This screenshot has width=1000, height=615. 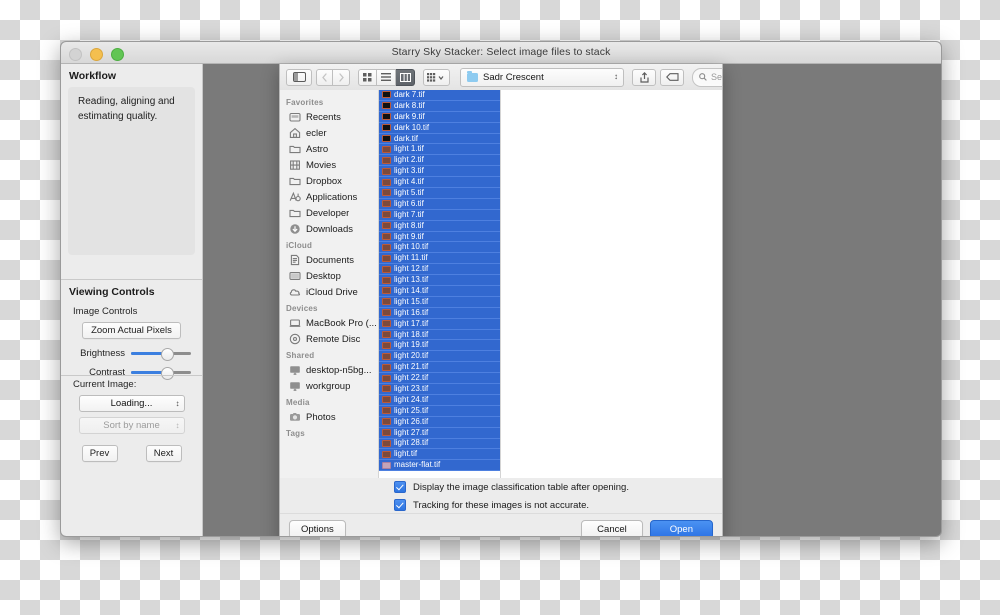 What do you see at coordinates (329, 133) in the screenshot?
I see `sidebar-item-ecler: ecler` at bounding box center [329, 133].